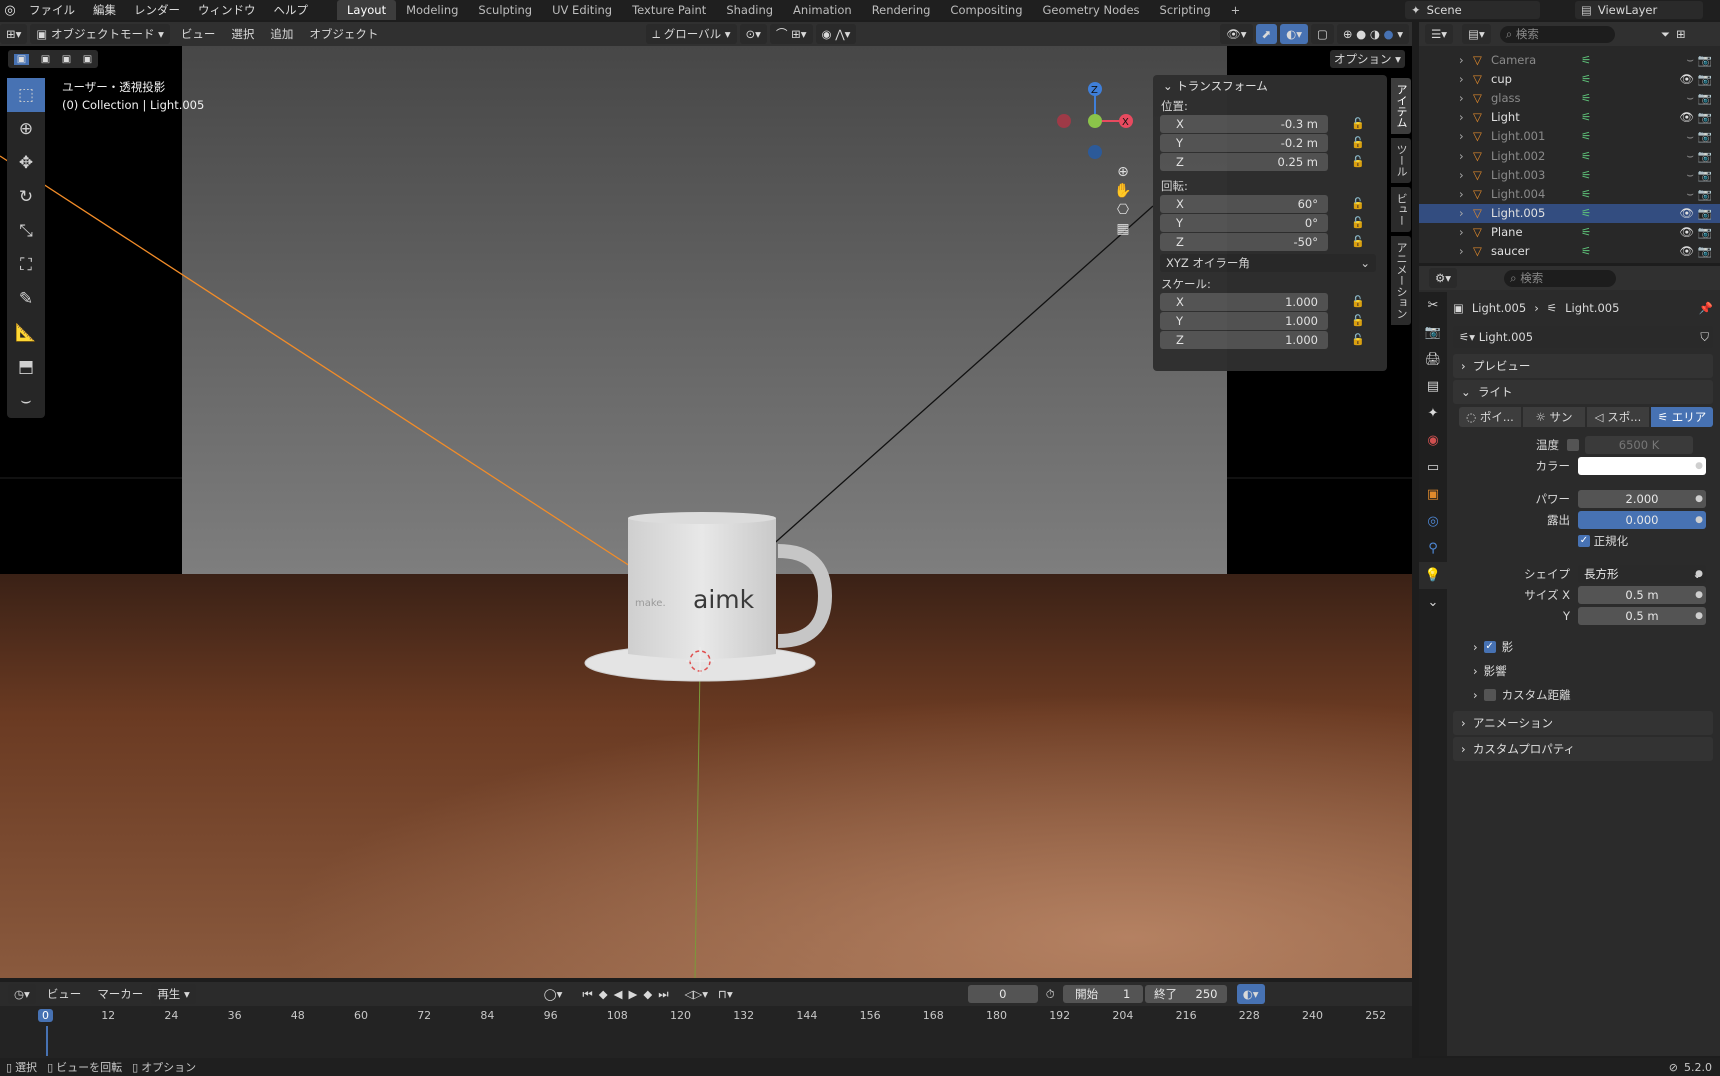 The height and width of the screenshot is (1076, 1720). Describe the element at coordinates (120, 994) in the screenshot. I see `timeline-menu-marker: マーカー` at that location.